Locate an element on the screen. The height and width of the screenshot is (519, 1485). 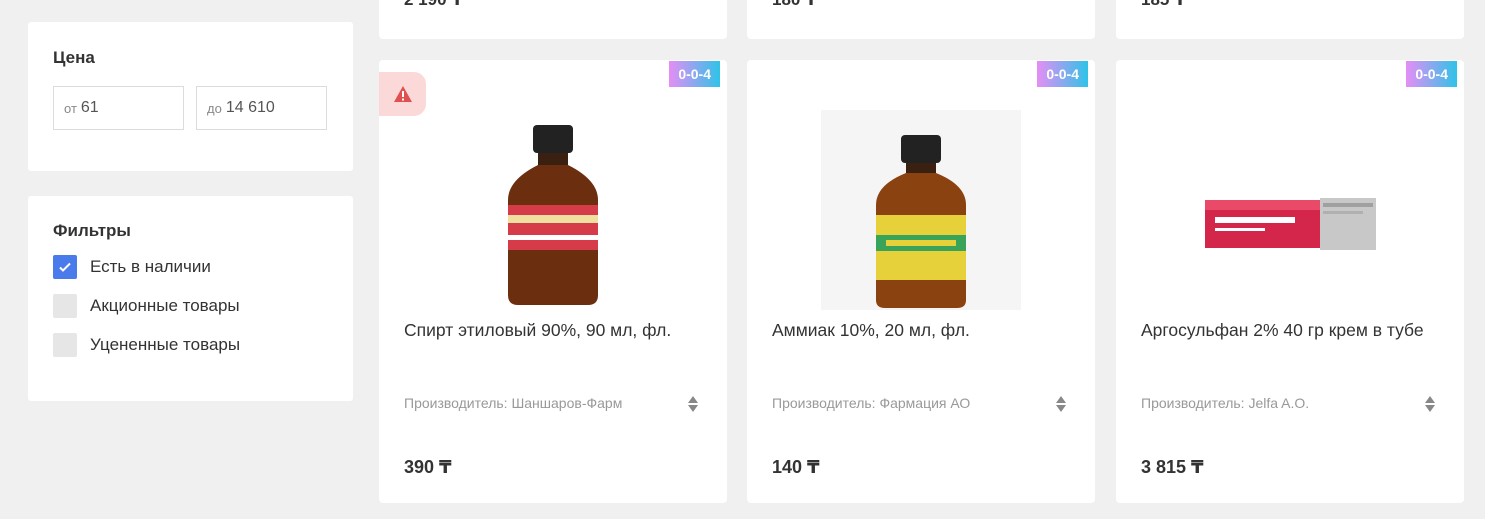
product-card: 2 190 ₸ is located at coordinates (553, 19).